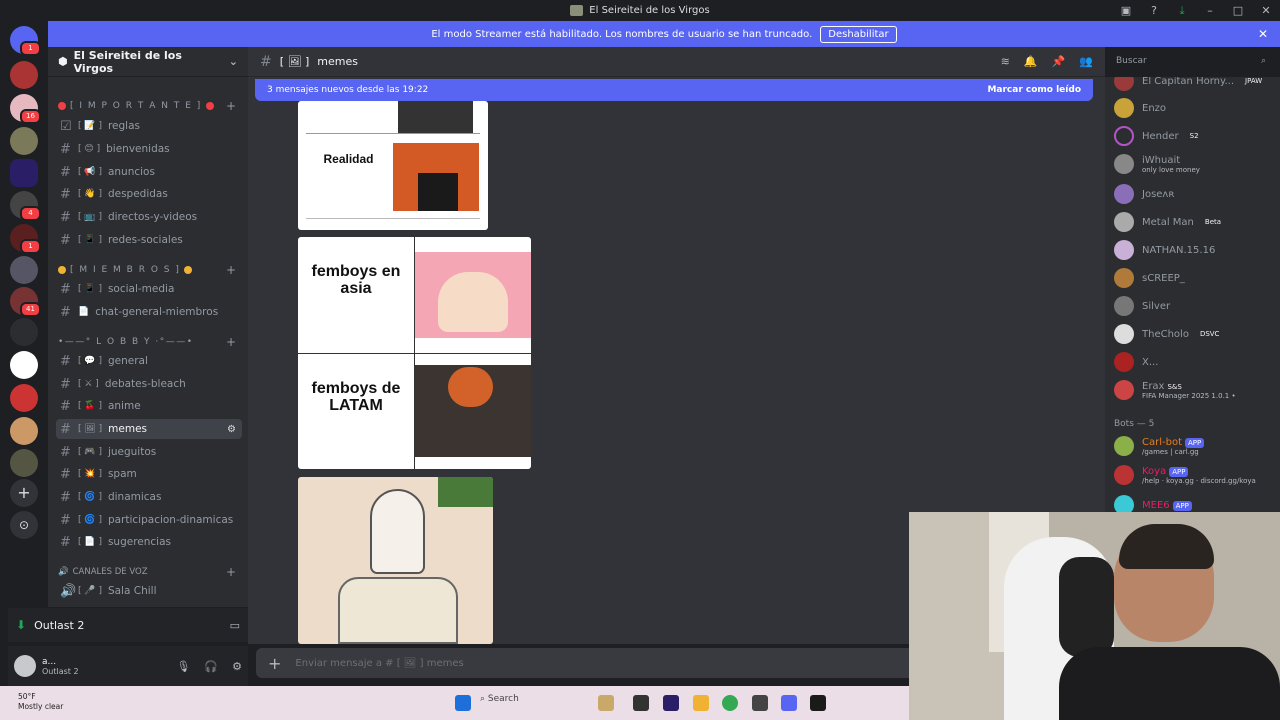  Describe the element at coordinates (149, 240) in the screenshot. I see `channel-redes-sociales: #[ 📱 ] redes-sociales` at that location.